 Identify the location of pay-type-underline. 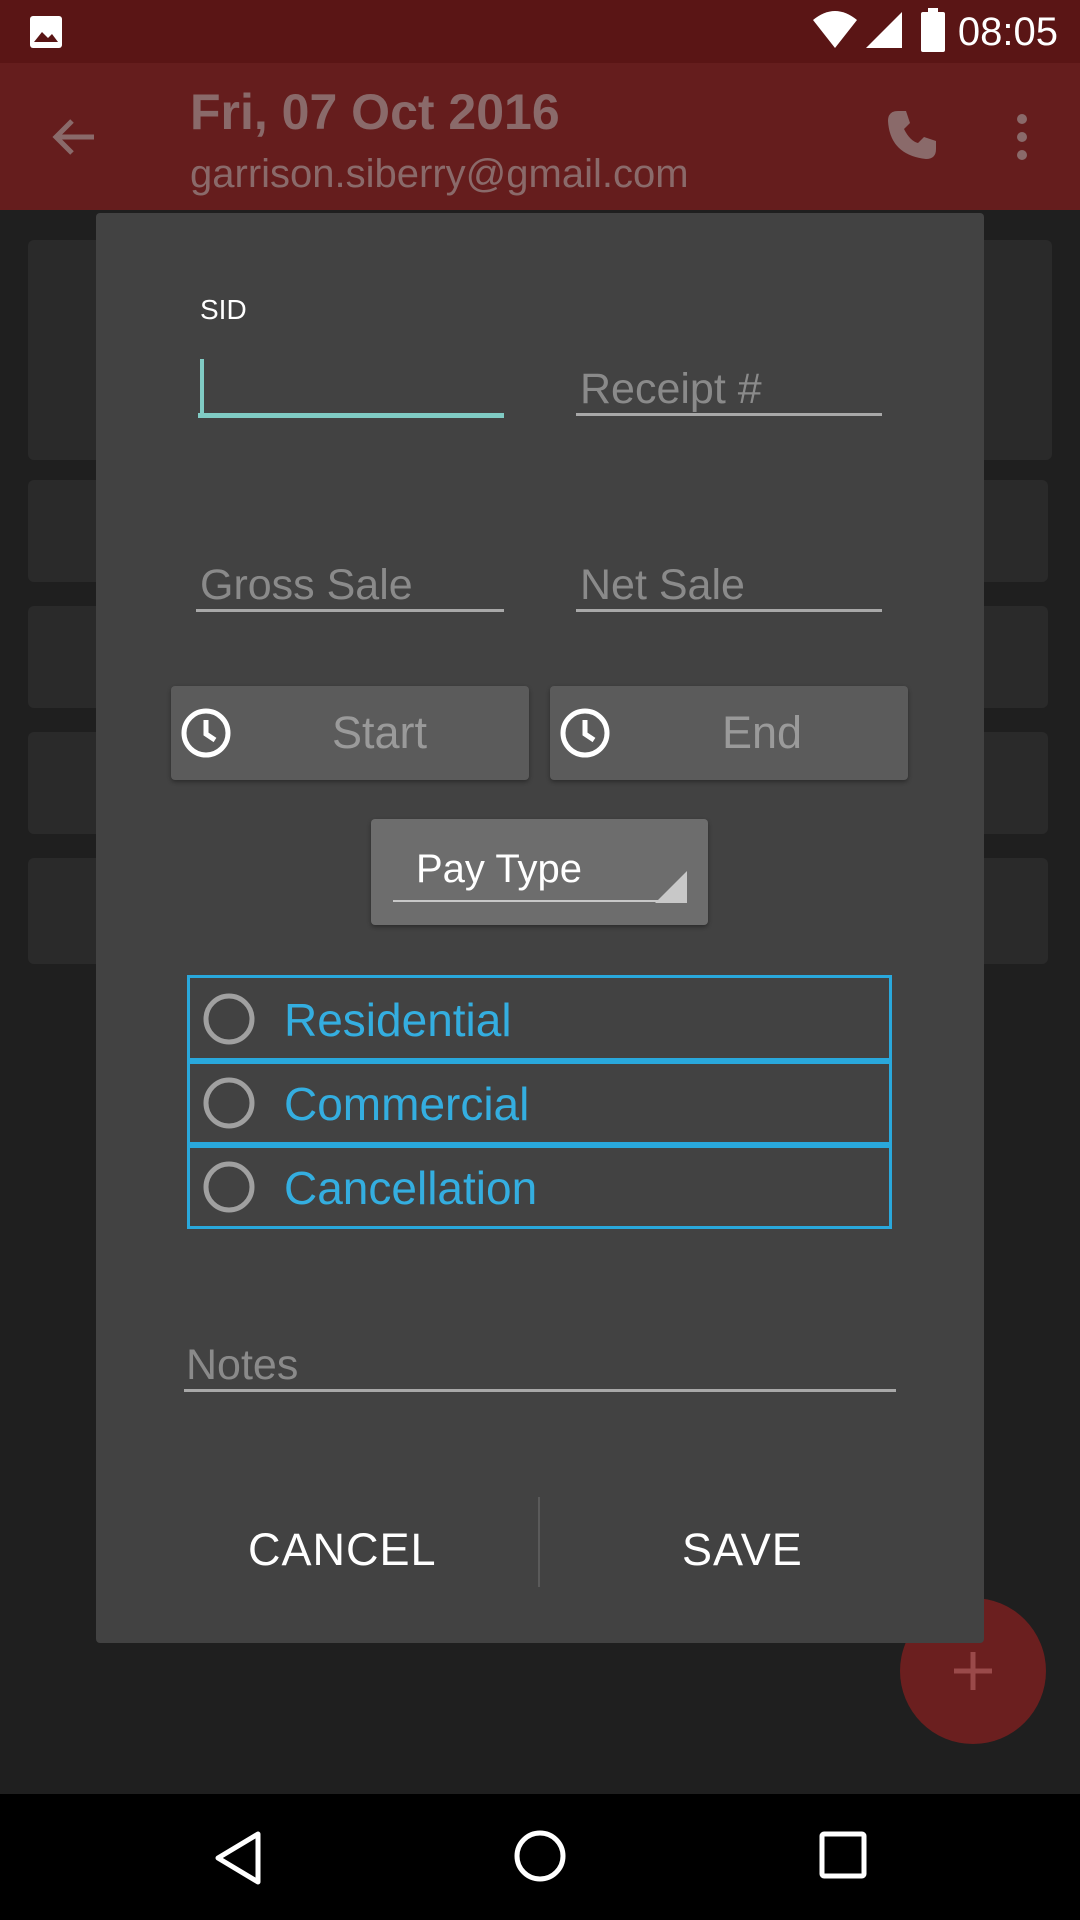
(539, 901).